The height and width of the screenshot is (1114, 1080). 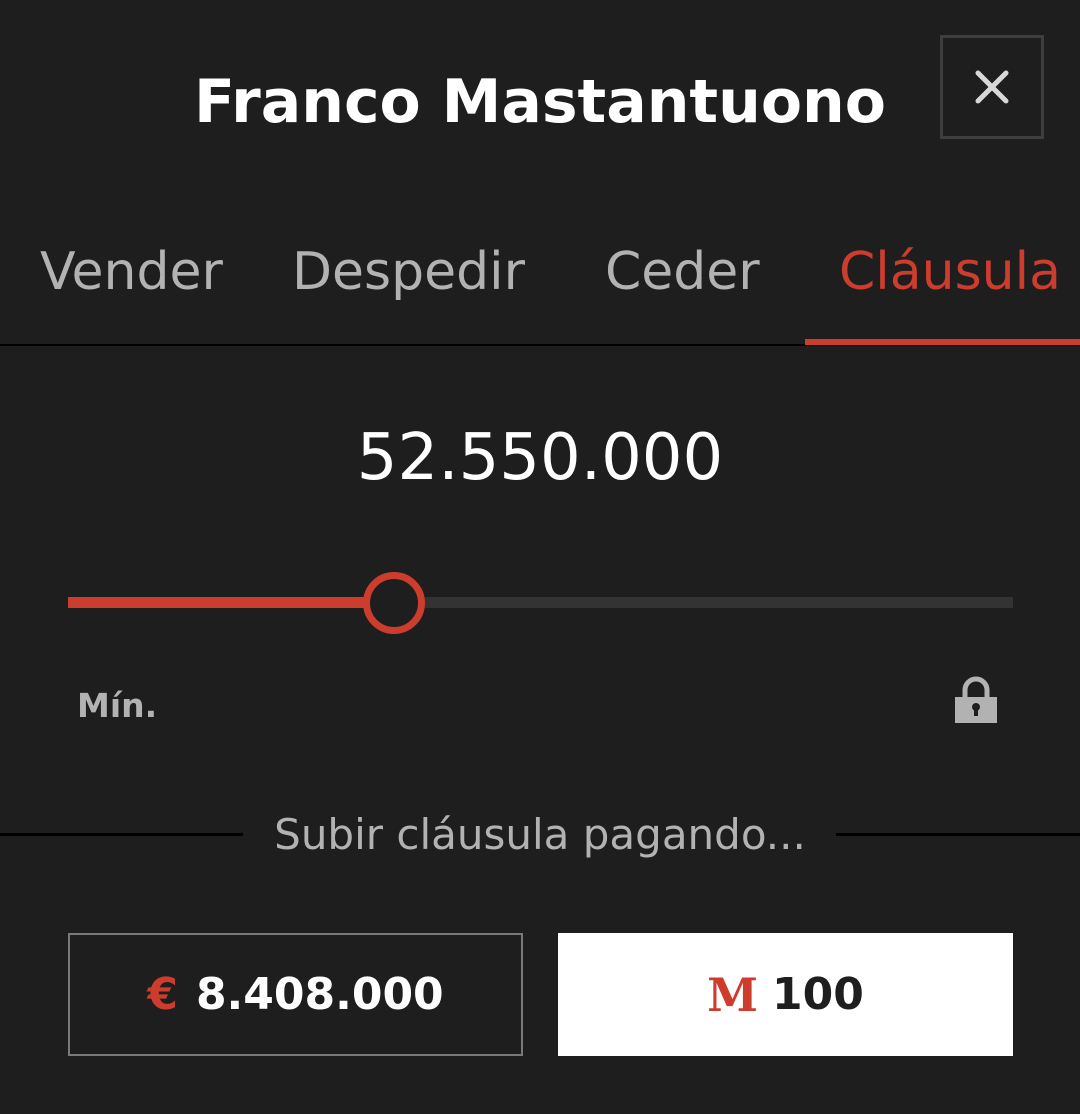 I want to click on pay-coins-button: M 100, so click(x=785, y=994).